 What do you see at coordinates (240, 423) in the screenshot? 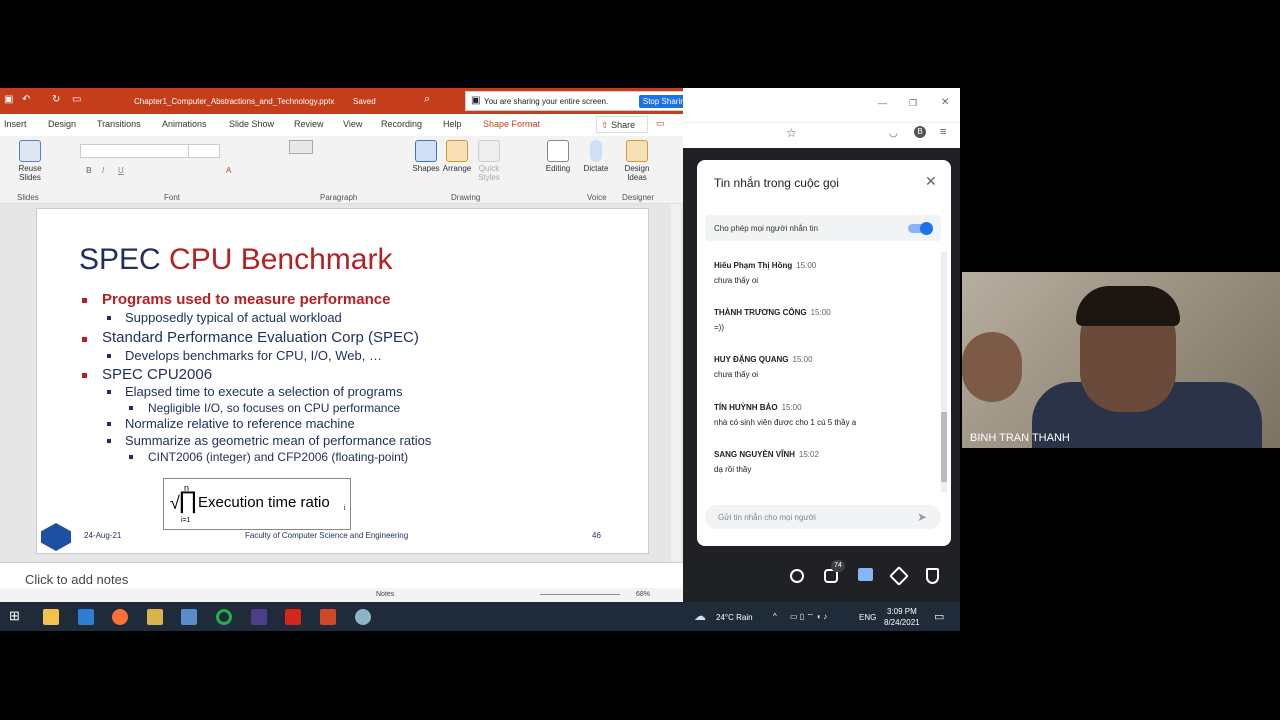
I see `bullet-3-2: Normalize relative to reference machine` at bounding box center [240, 423].